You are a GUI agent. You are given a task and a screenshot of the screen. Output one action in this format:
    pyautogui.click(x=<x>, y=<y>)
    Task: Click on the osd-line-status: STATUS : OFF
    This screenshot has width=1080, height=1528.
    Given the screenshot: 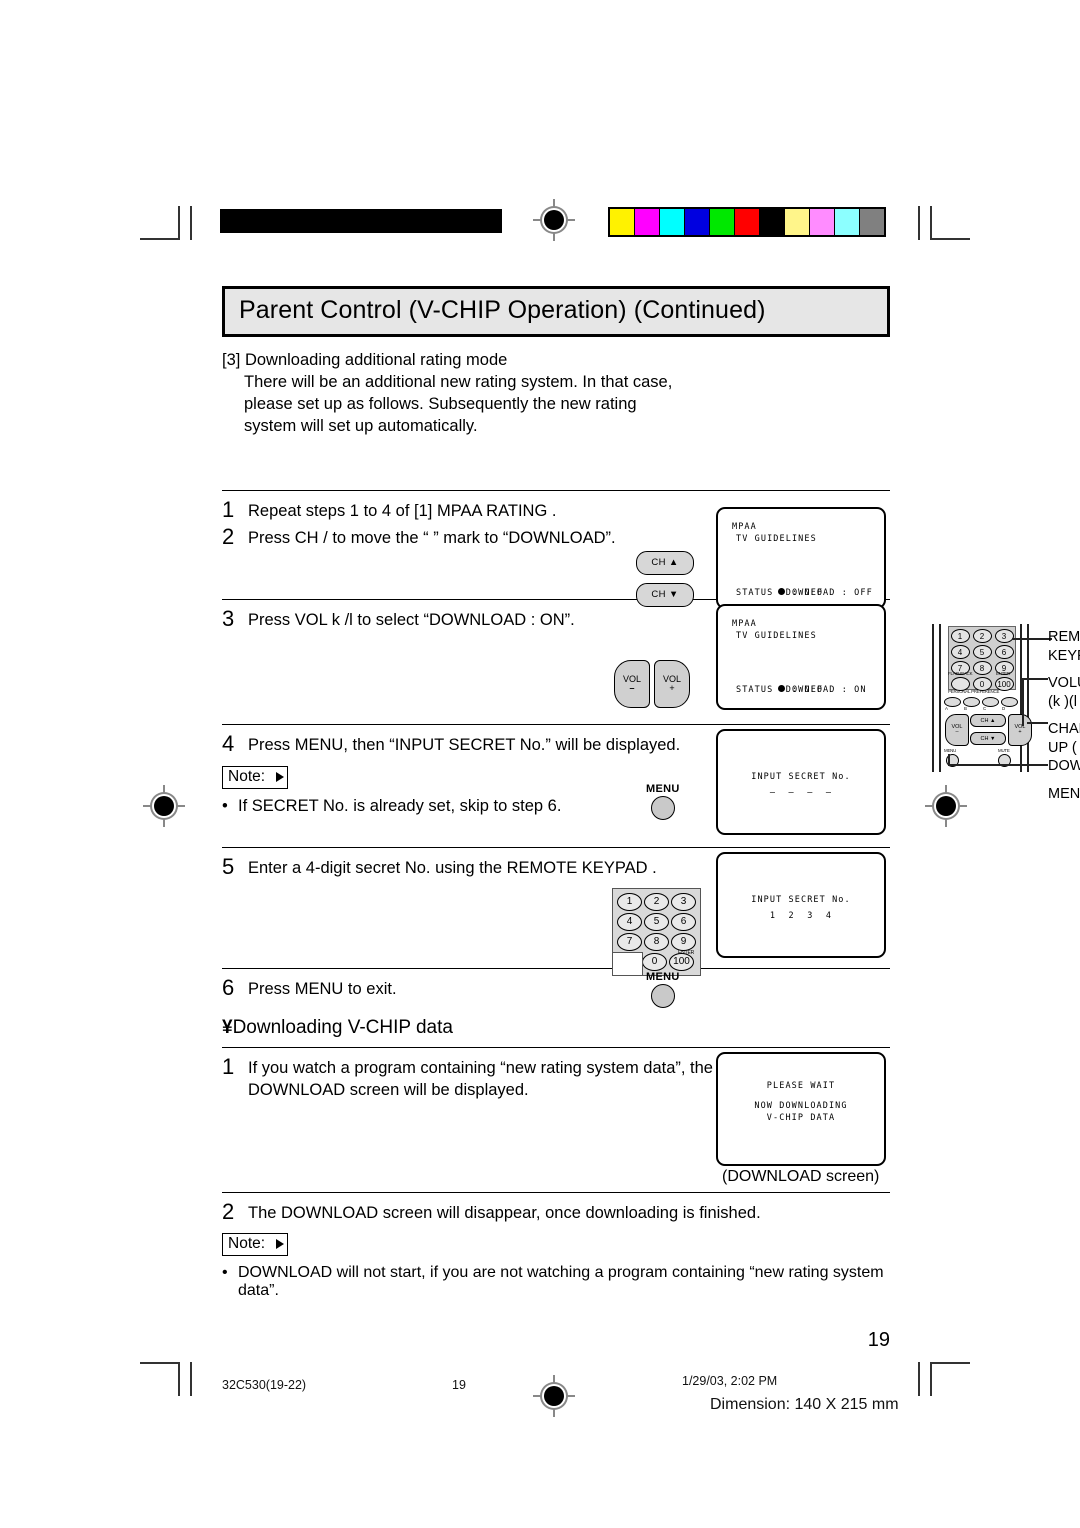 What is the action you would take?
    pyautogui.click(x=780, y=592)
    